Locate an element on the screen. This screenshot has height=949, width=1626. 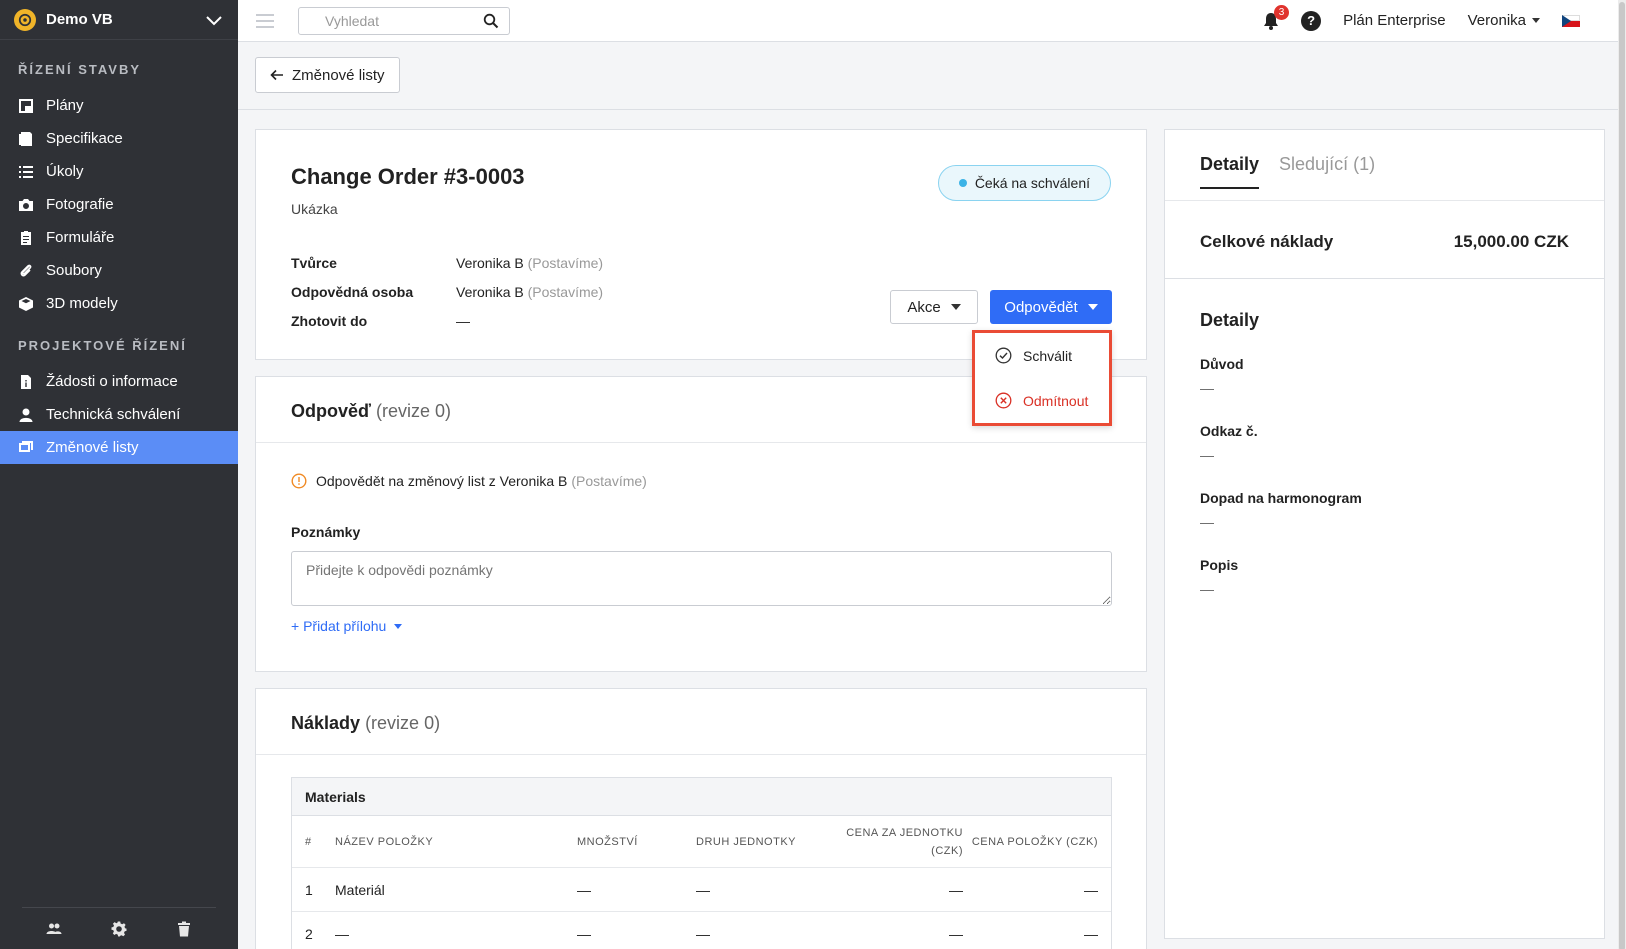
meta-value: — is located at coordinates (463, 320).